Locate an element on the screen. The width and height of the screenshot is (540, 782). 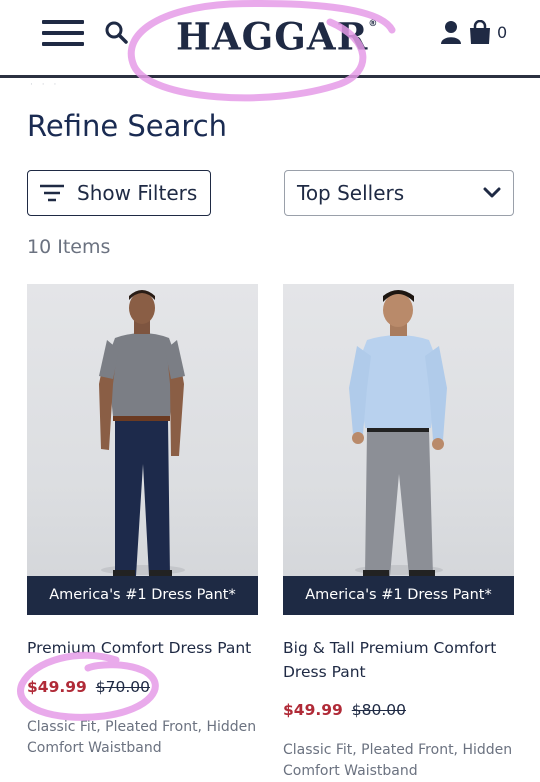
site-header: HAGGAR® 0 is located at coordinates (270, 39).